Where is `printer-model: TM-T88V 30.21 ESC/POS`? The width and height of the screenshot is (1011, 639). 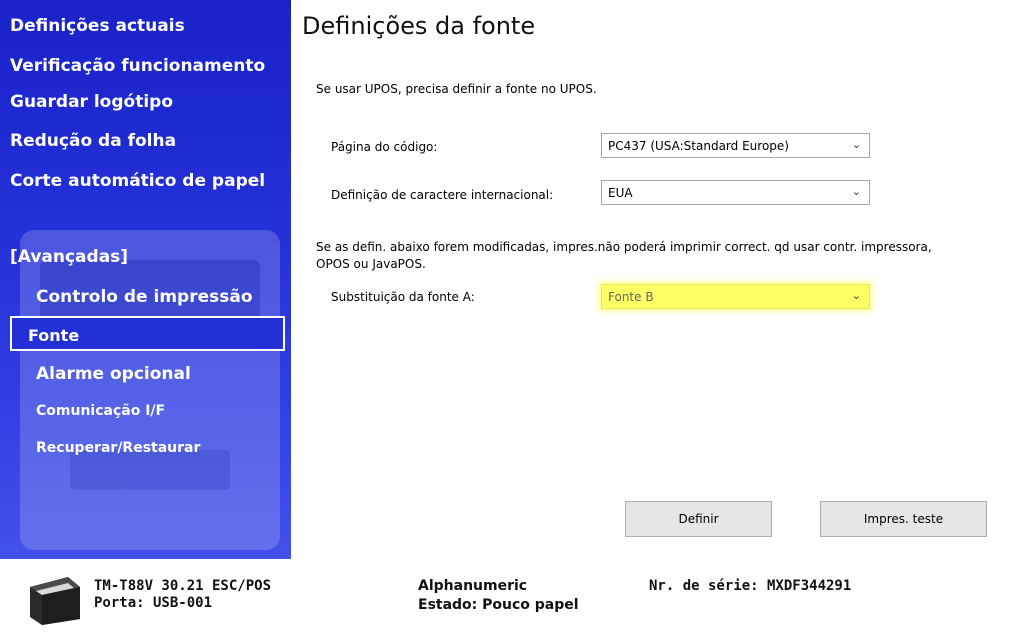 printer-model: TM-T88V 30.21 ESC/POS is located at coordinates (183, 586).